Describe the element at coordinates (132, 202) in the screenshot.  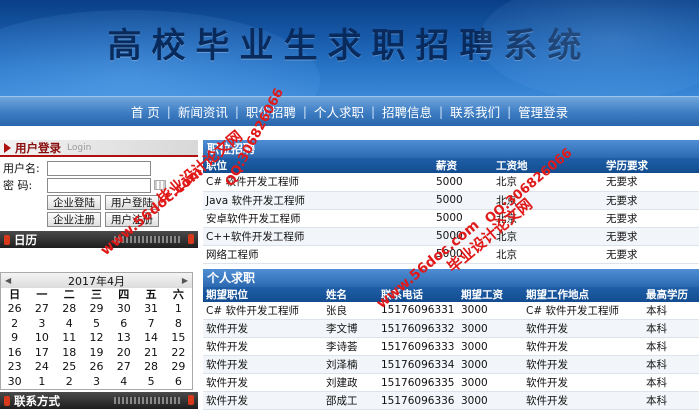
I see `user-login-button: 用户登陆` at that location.